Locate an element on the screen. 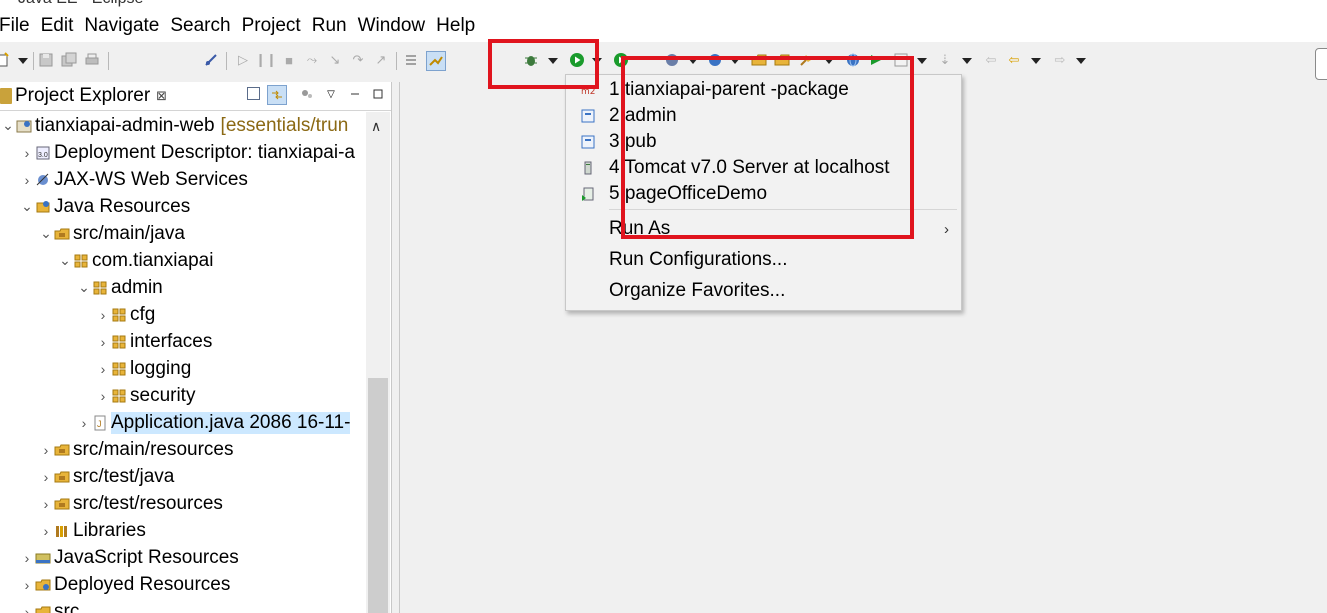 This screenshot has width=1327, height=613. toggle-mark-occurrences-icon is located at coordinates (436, 61).